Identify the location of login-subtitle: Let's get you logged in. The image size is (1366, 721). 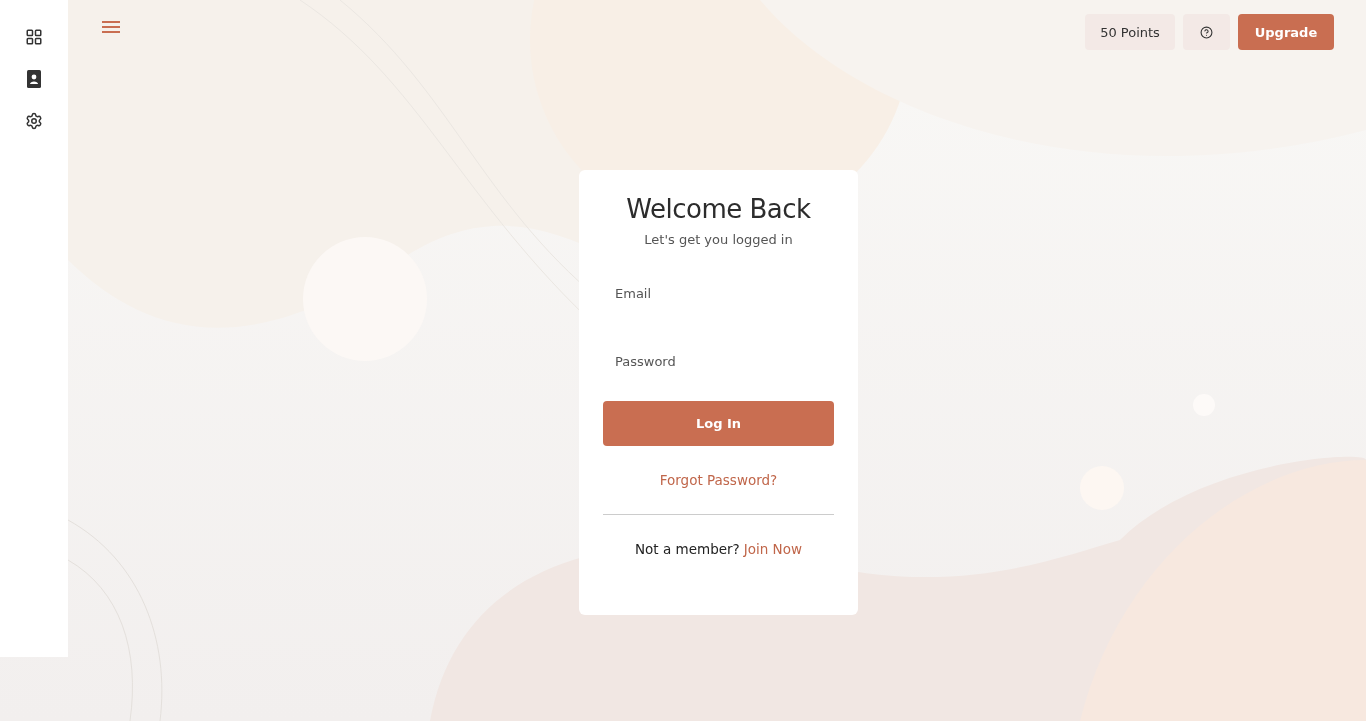
(718, 239).